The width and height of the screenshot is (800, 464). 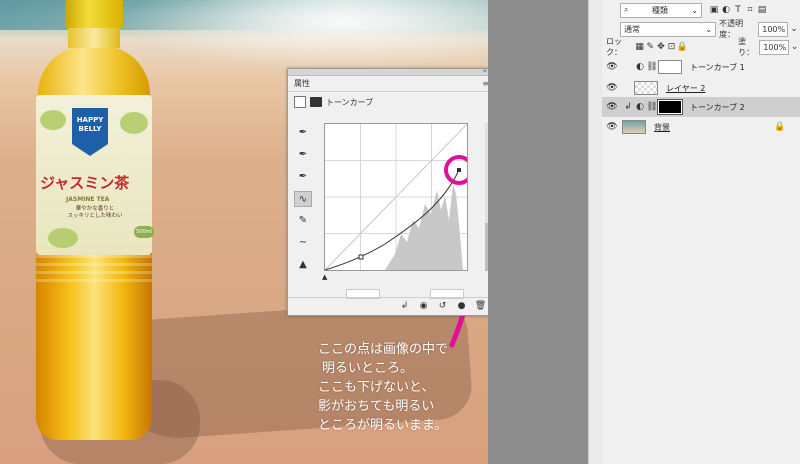 I want to click on curves-svg, so click(x=399, y=197).